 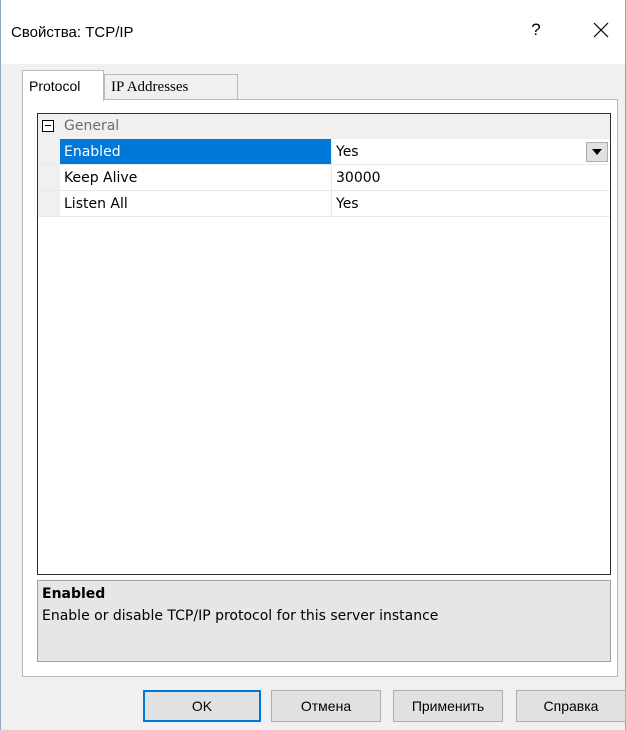 I want to click on ok-button: OK, so click(x=202, y=706).